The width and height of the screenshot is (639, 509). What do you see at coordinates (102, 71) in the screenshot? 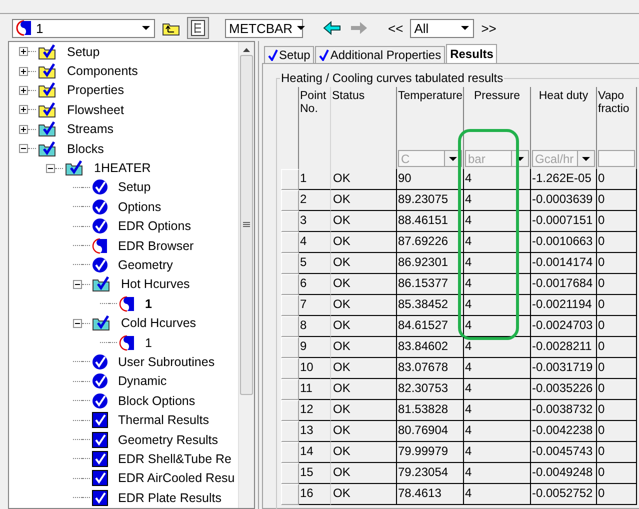
I see `tree-item: Components` at bounding box center [102, 71].